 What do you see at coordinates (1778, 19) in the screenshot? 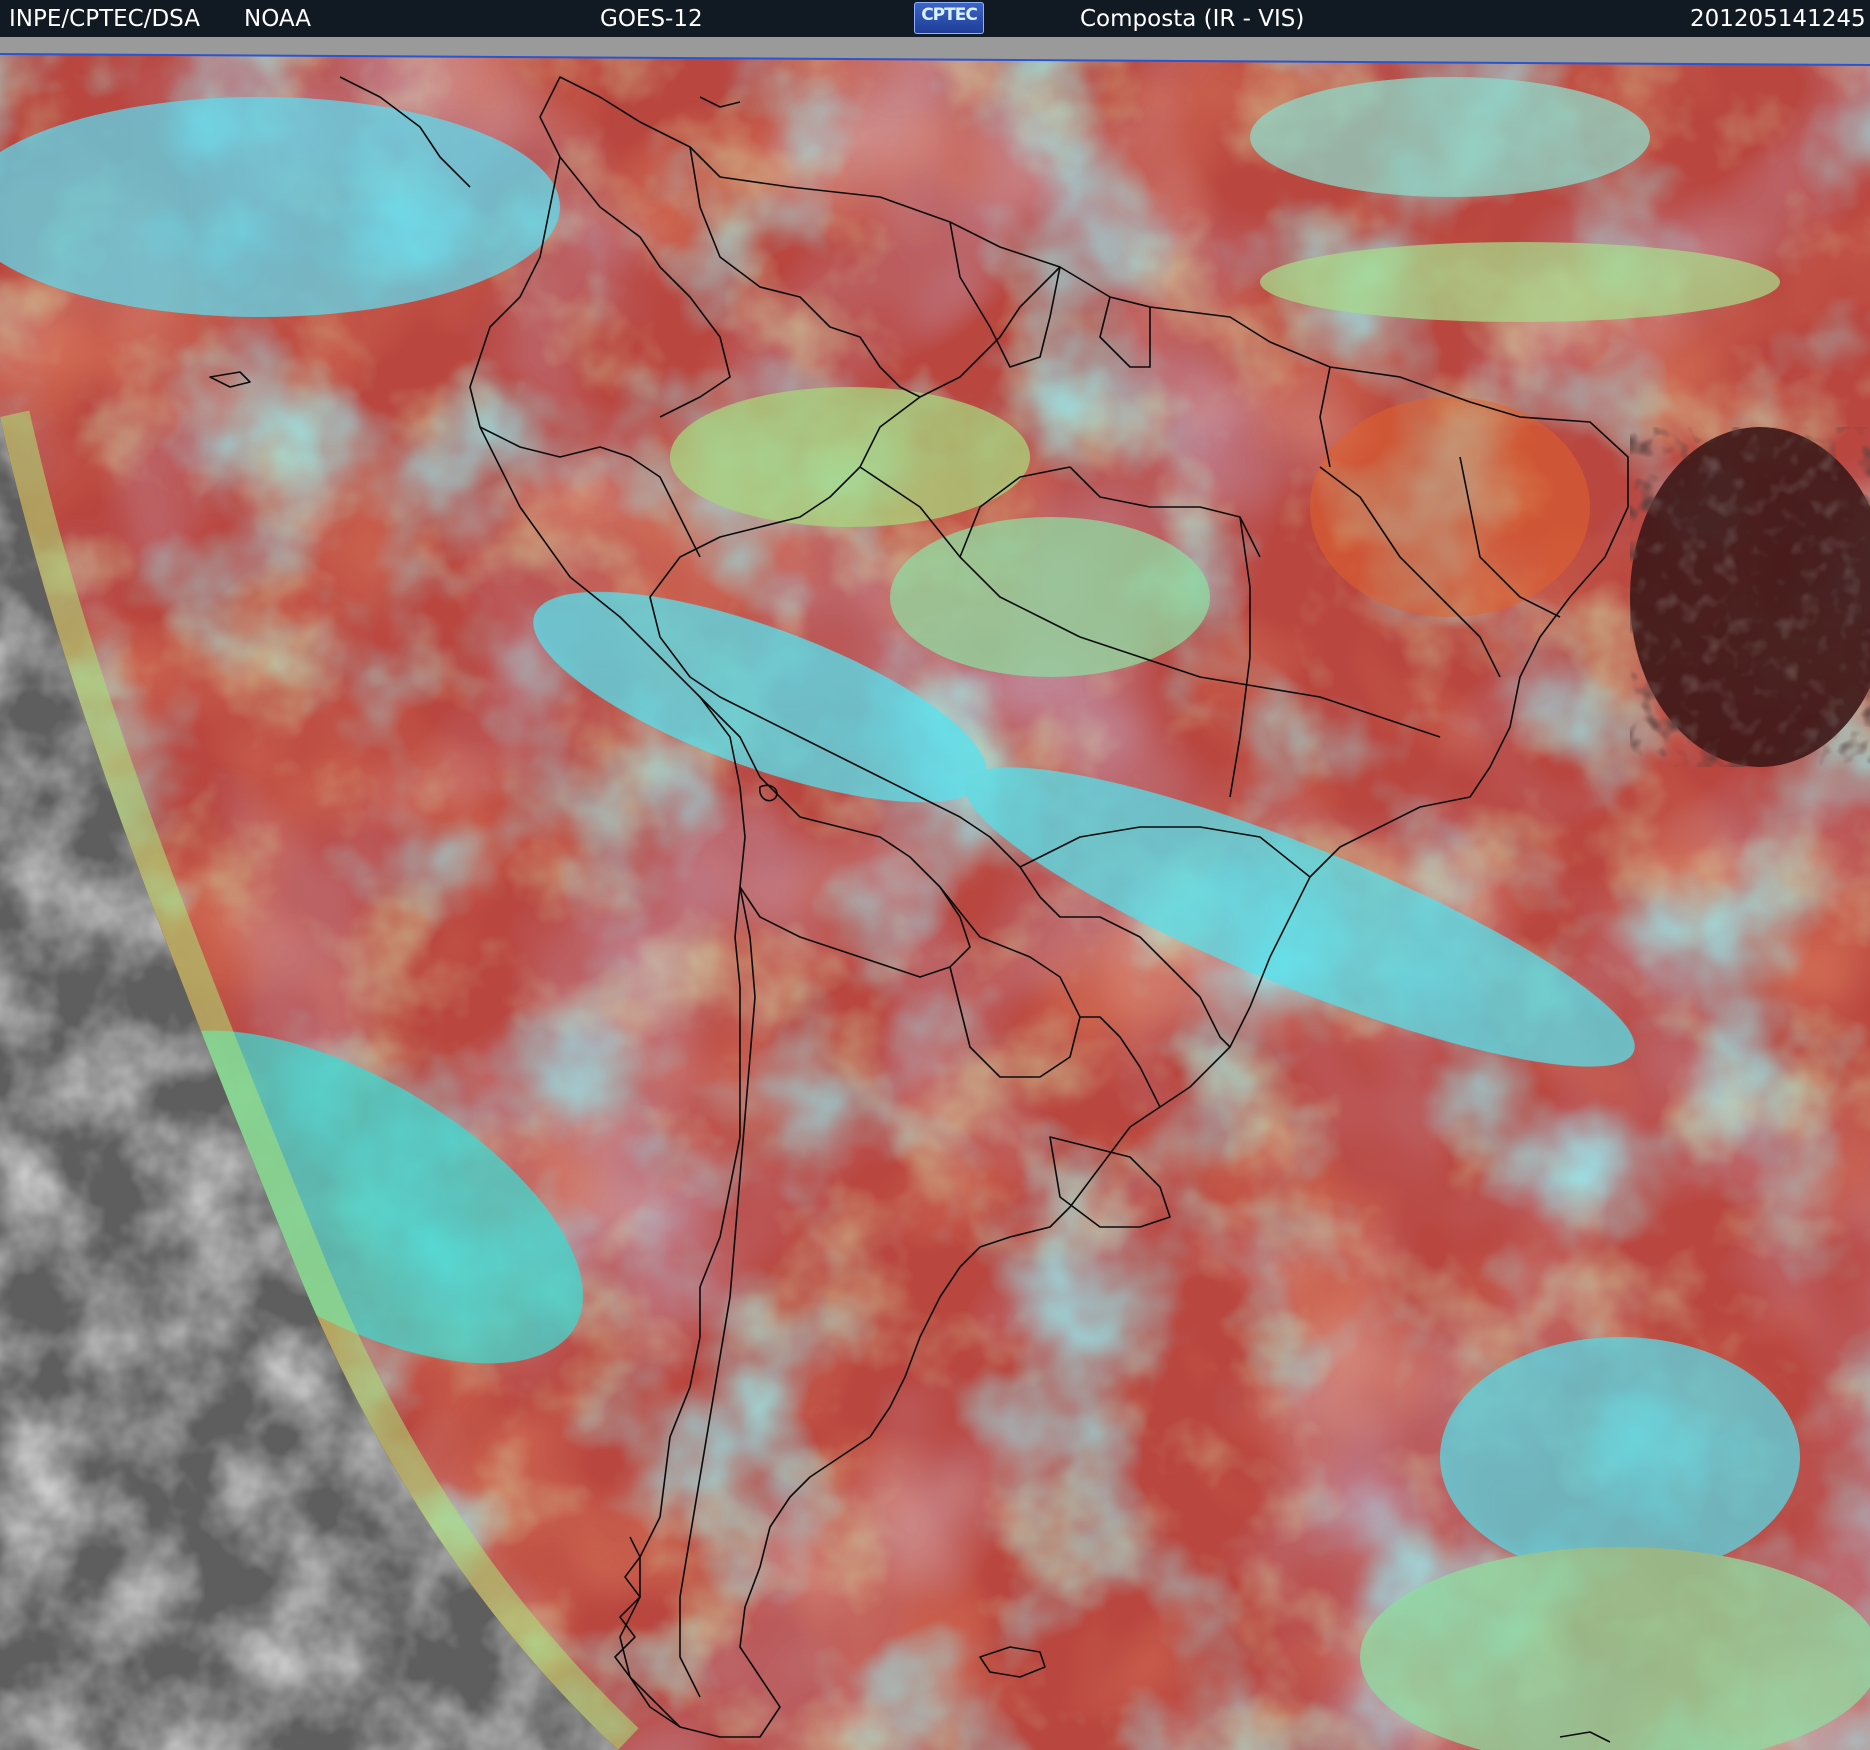
I see `timestamp-label: 201205141245` at bounding box center [1778, 19].